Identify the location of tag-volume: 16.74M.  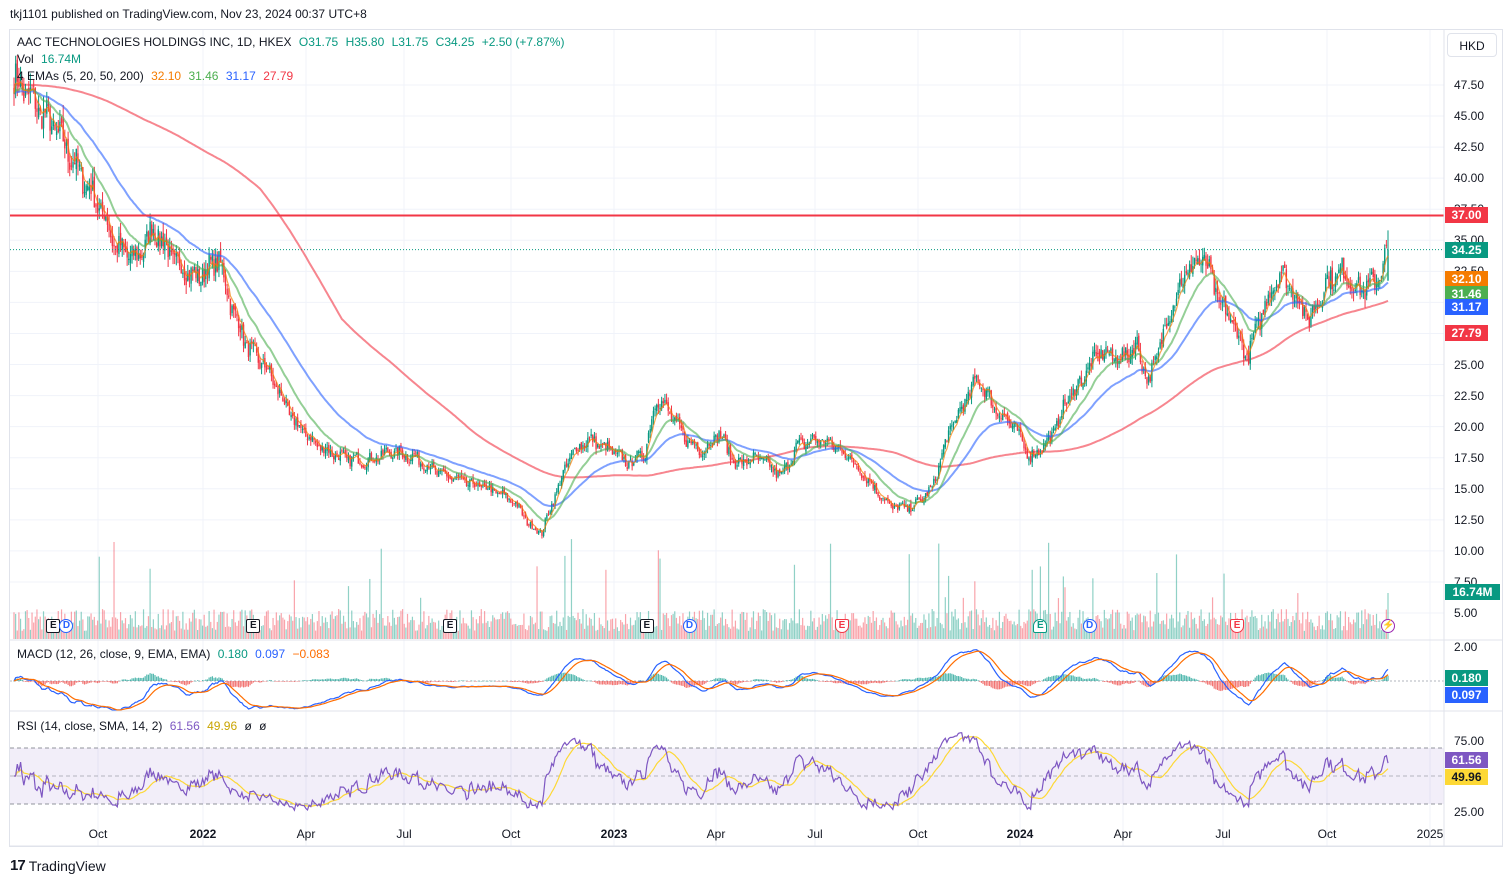
(1472, 592).